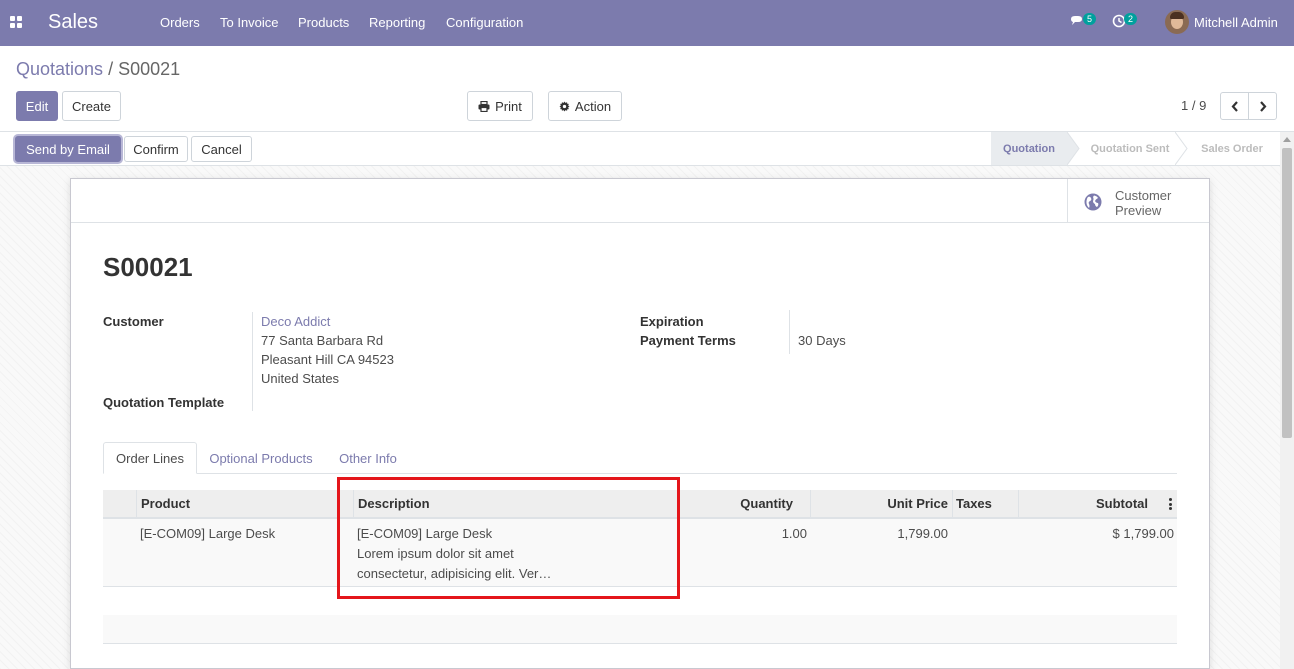  Describe the element at coordinates (180, 22) in the screenshot. I see `menu-orders: Orders` at that location.